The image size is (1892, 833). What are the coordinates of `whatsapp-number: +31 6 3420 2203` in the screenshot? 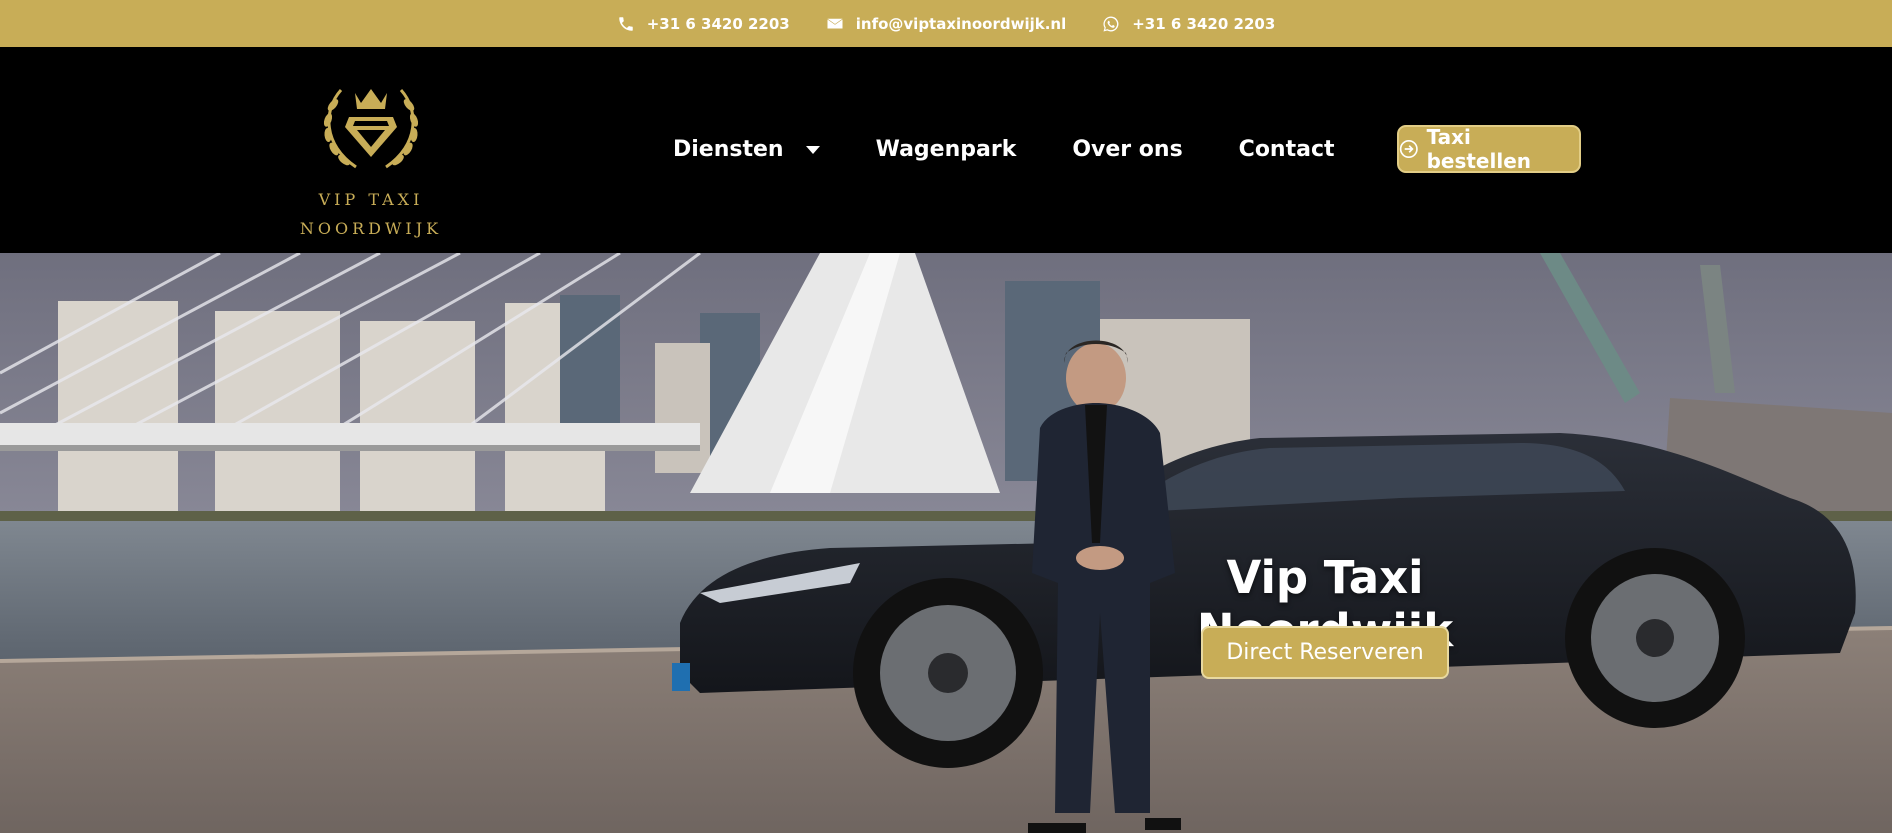 It's located at (1203, 24).